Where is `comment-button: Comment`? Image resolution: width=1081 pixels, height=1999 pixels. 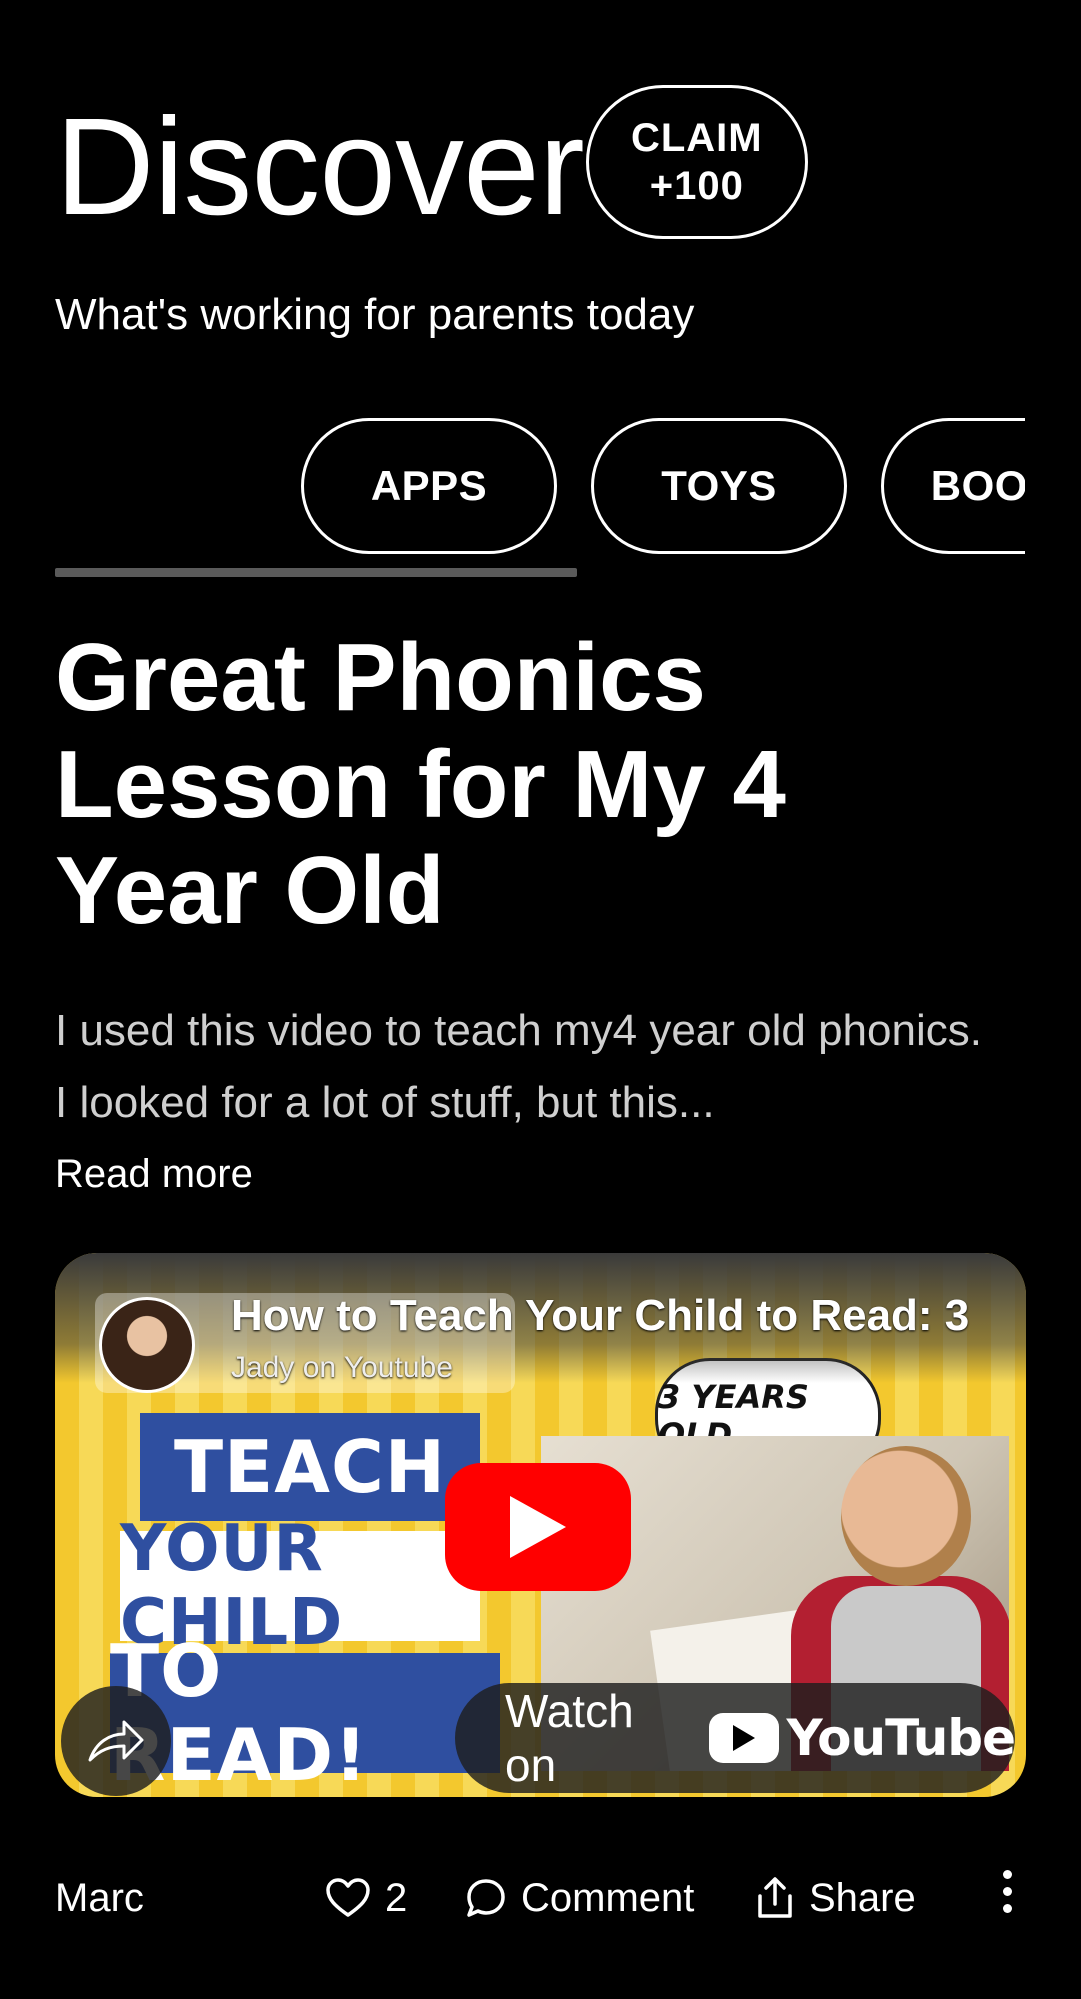 comment-button: Comment is located at coordinates (579, 1898).